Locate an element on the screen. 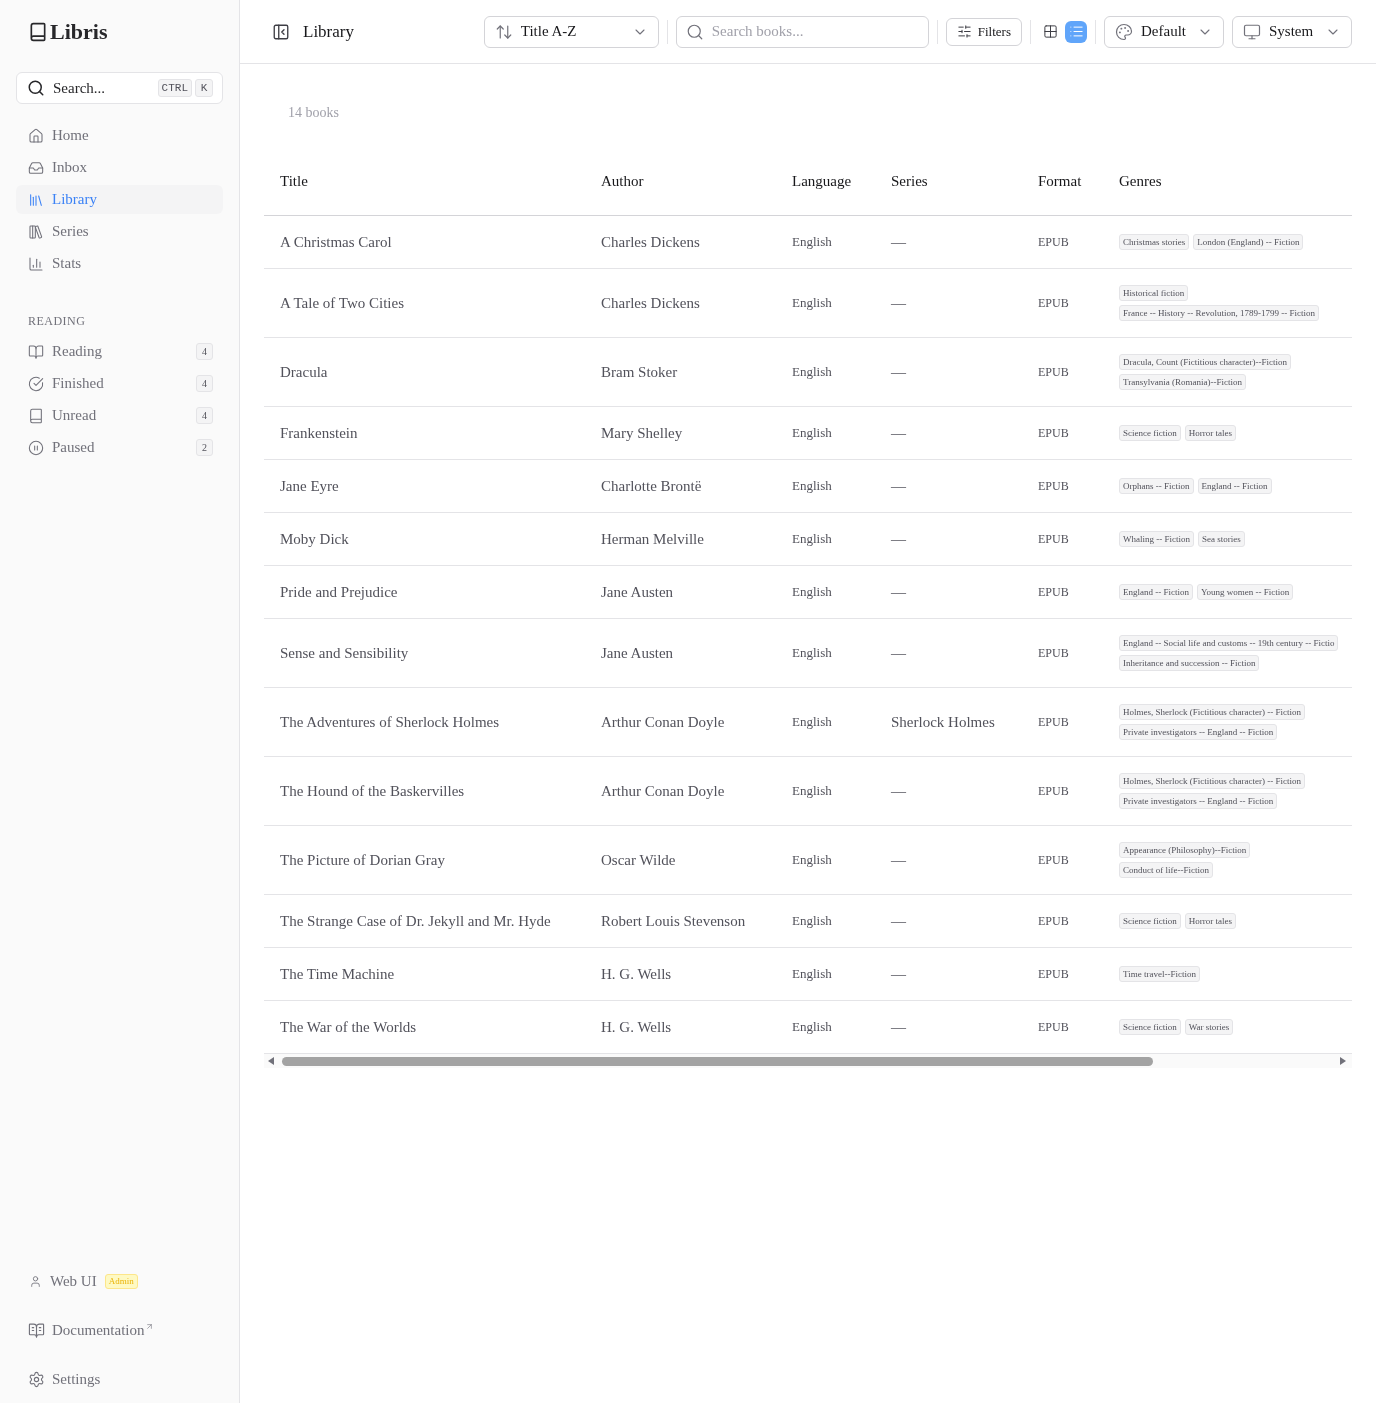 The height and width of the screenshot is (1403, 1376). search-button: Search... CTRL K is located at coordinates (119, 88).